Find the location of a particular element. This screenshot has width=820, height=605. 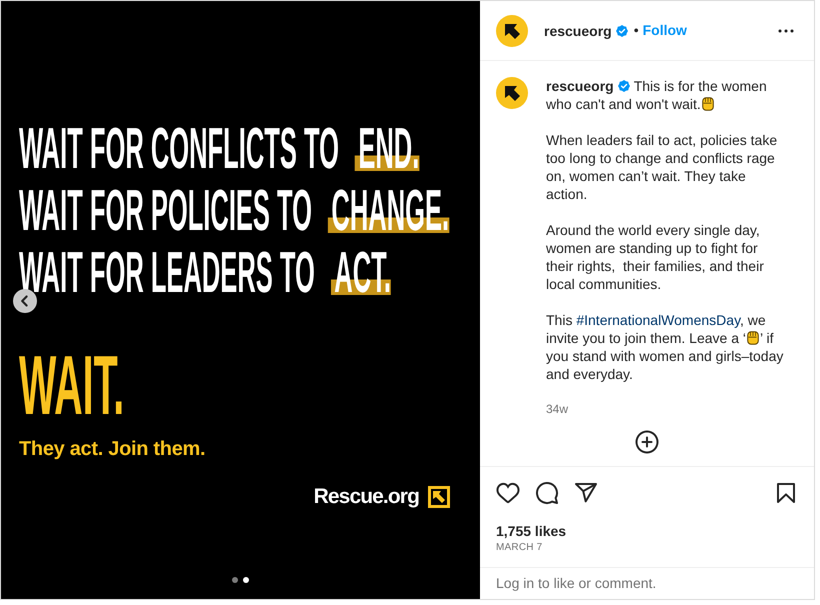

paper-plane-icon is located at coordinates (586, 493).